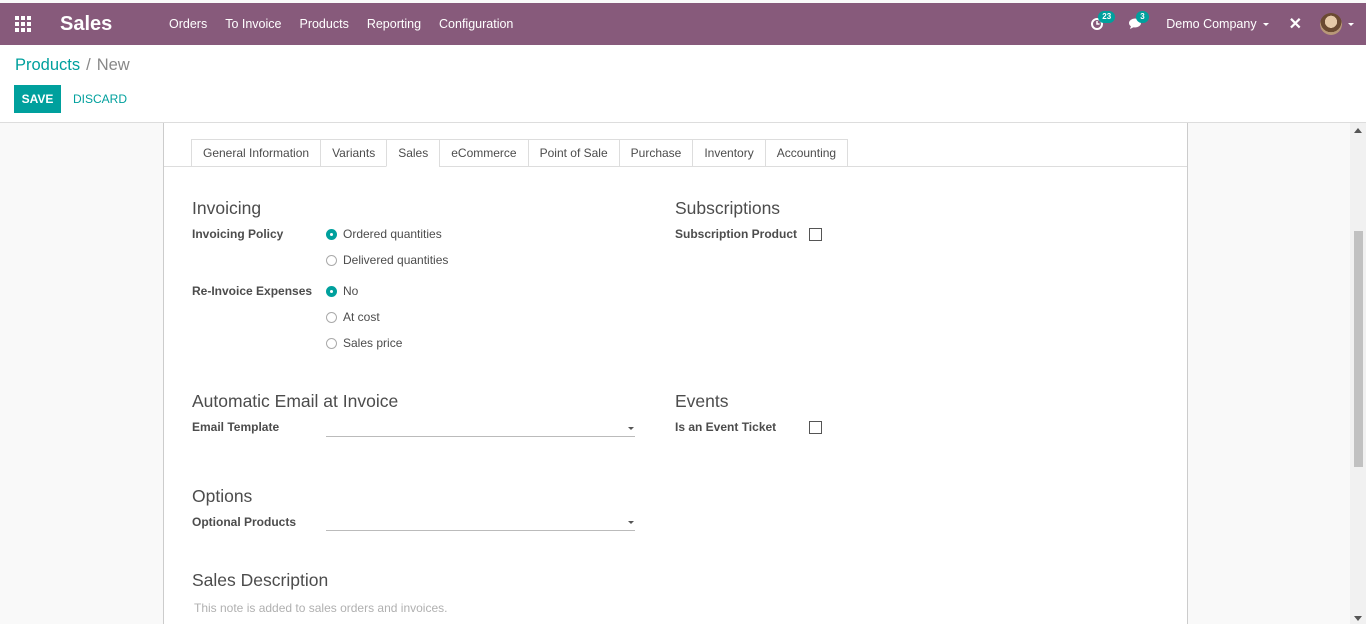 The width and height of the screenshot is (1366, 624). Describe the element at coordinates (1136, 24) in the screenshot. I see `messaging-button: 3` at that location.